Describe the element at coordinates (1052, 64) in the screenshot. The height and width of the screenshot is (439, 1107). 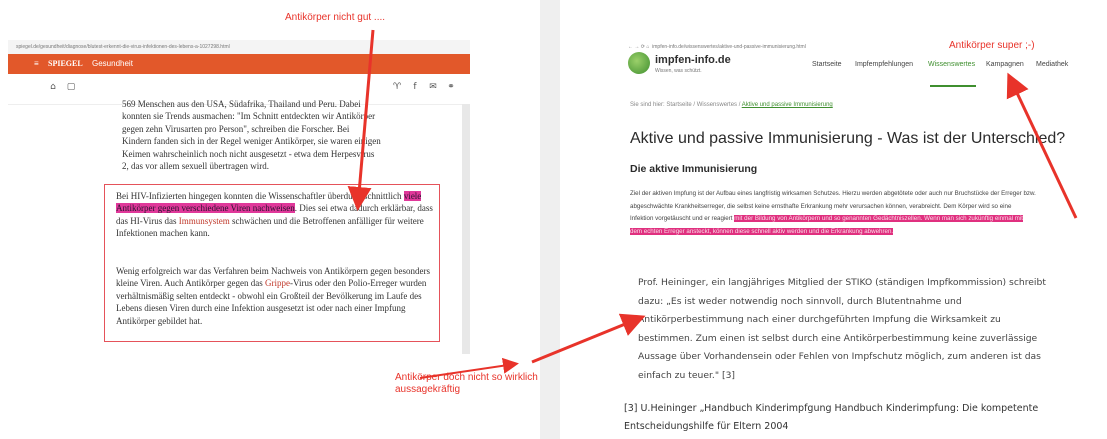
I see `nav-mediathek: Mediathek` at that location.